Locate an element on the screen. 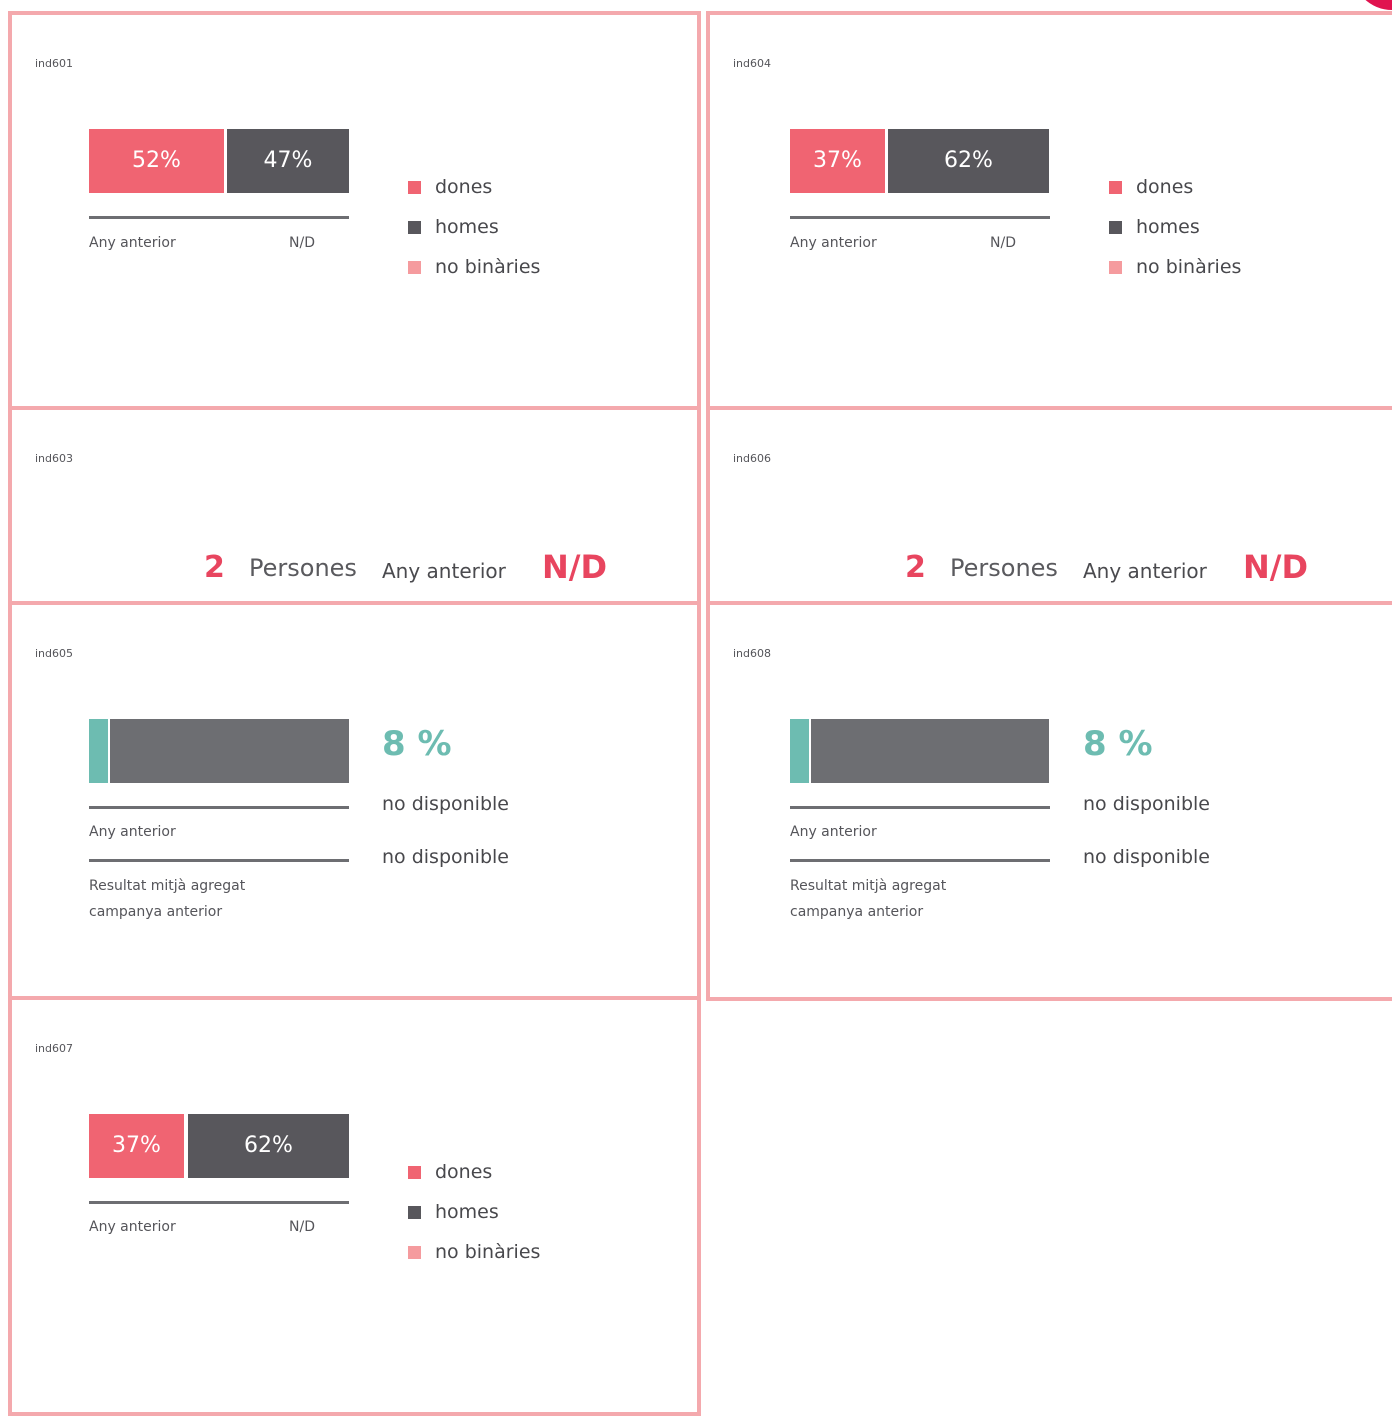  indicator-id: ind605 is located at coordinates (54, 653).